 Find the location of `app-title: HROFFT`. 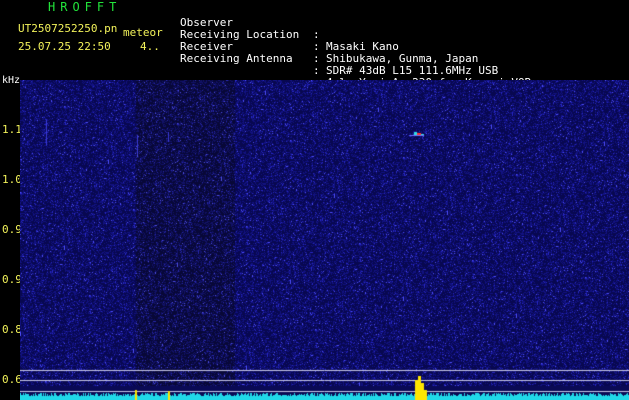

app-title: HROFFT is located at coordinates (85, 7).